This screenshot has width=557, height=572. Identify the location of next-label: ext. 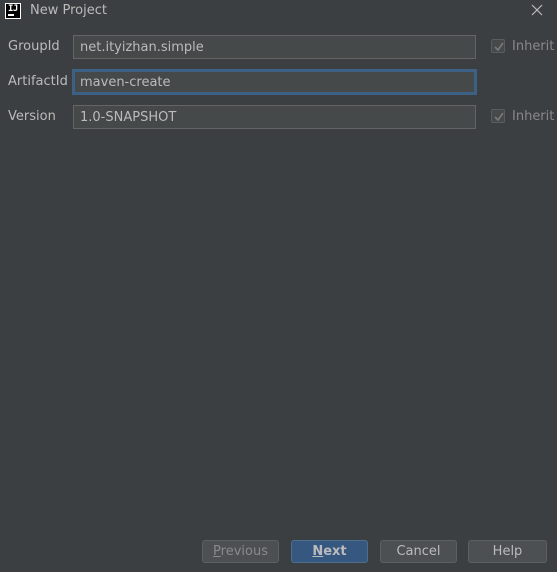
(335, 551).